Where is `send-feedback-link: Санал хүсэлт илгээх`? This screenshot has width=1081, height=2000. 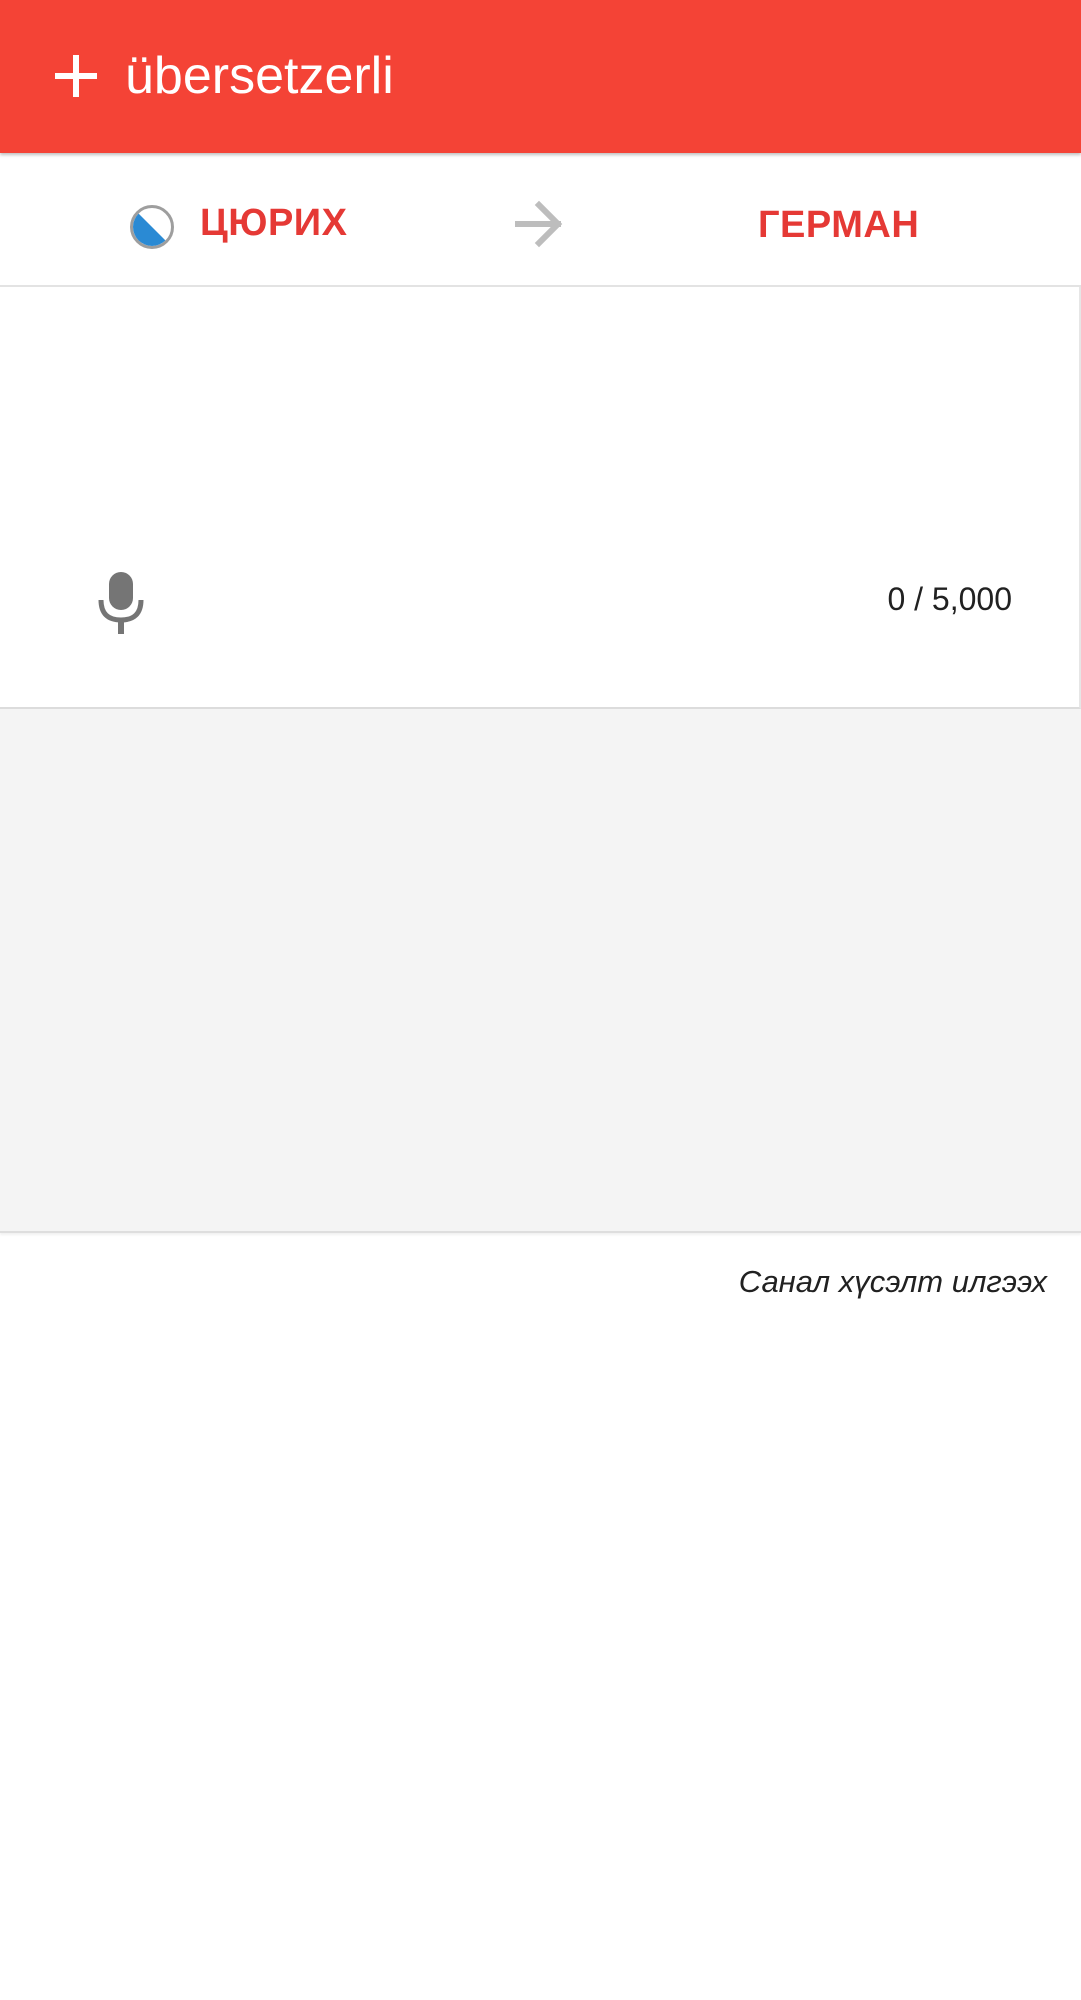 send-feedback-link: Санал хүсэлт илгээх is located at coordinates (893, 1282).